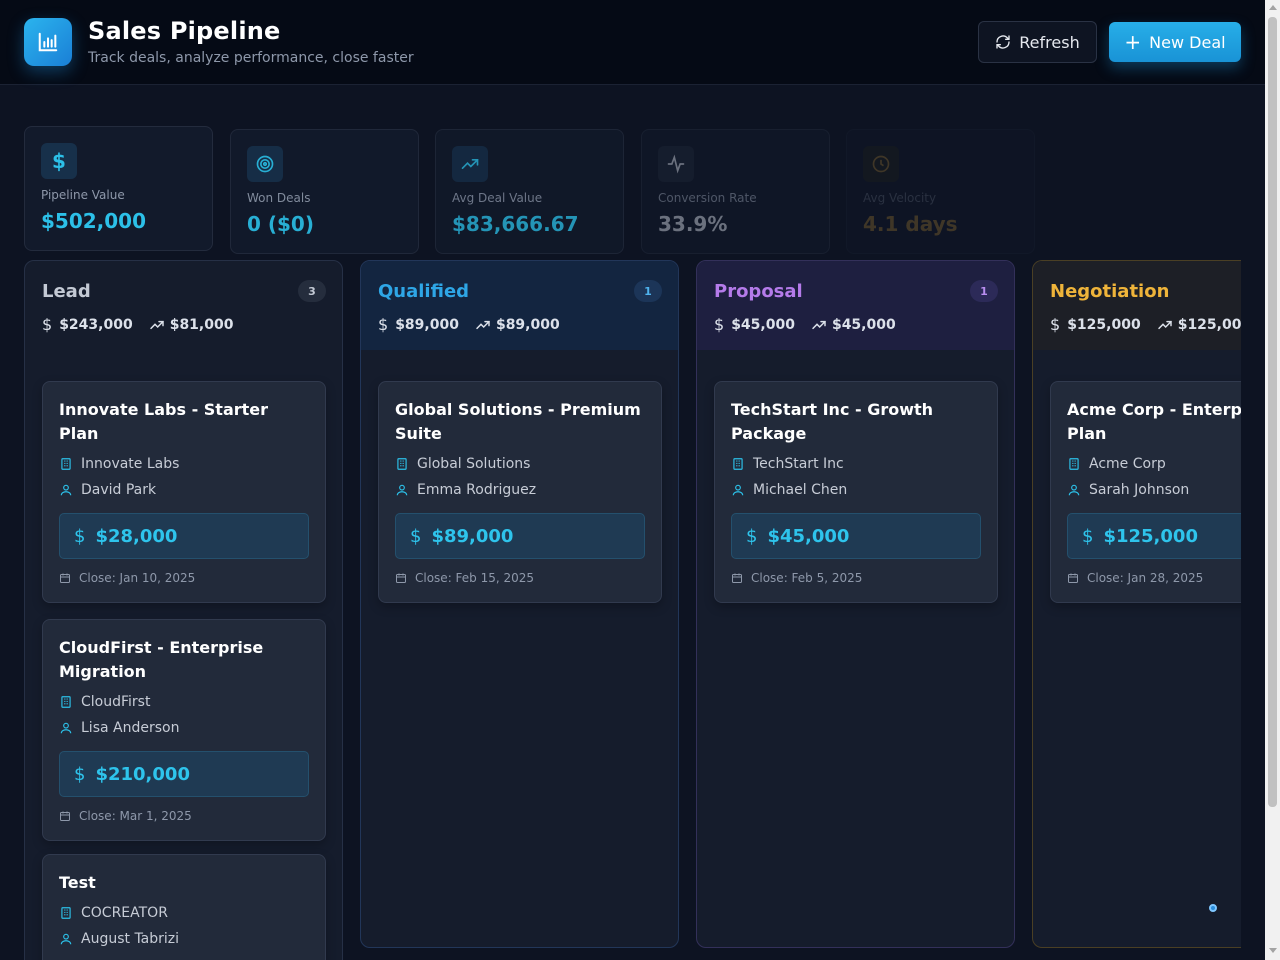 Image resolution: width=1280 pixels, height=960 pixels. What do you see at coordinates (312, 291) in the screenshot?
I see `column-count-badge: 3` at bounding box center [312, 291].